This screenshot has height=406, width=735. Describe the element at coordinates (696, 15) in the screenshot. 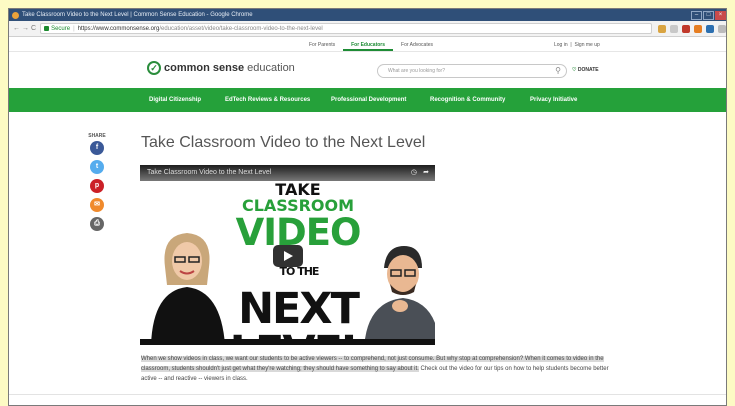

I see `minimize-button: –` at that location.